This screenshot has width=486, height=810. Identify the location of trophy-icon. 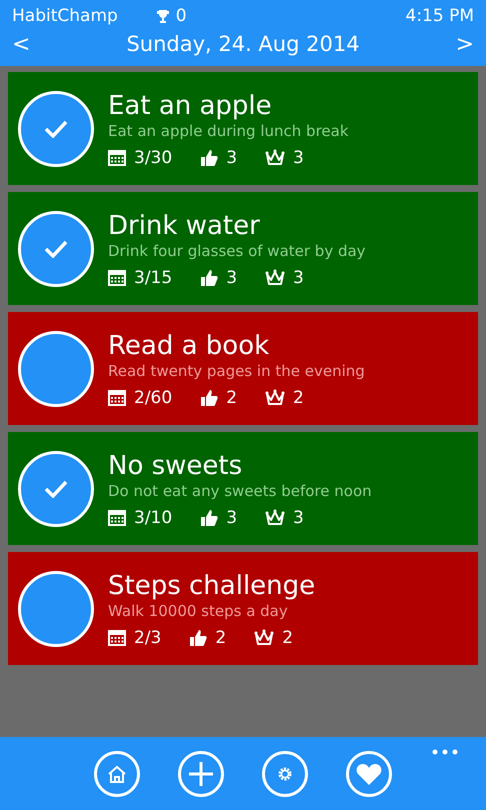
(163, 16).